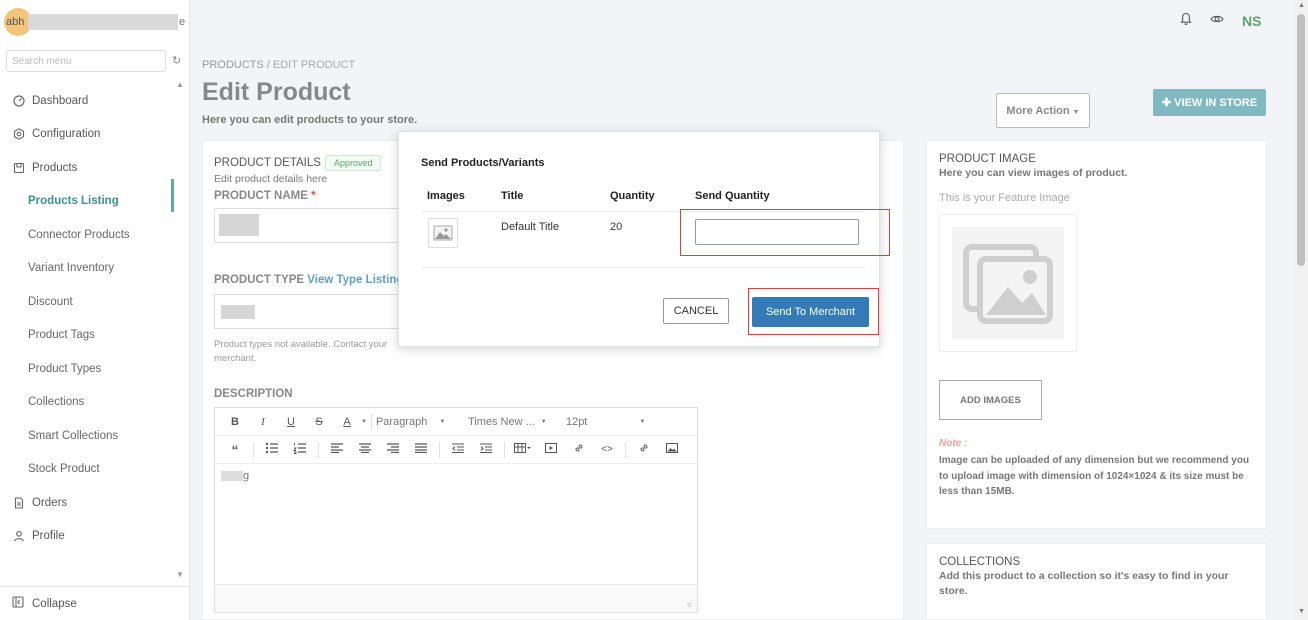  Describe the element at coordinates (672, 449) in the screenshot. I see `insert-image-icon` at that location.